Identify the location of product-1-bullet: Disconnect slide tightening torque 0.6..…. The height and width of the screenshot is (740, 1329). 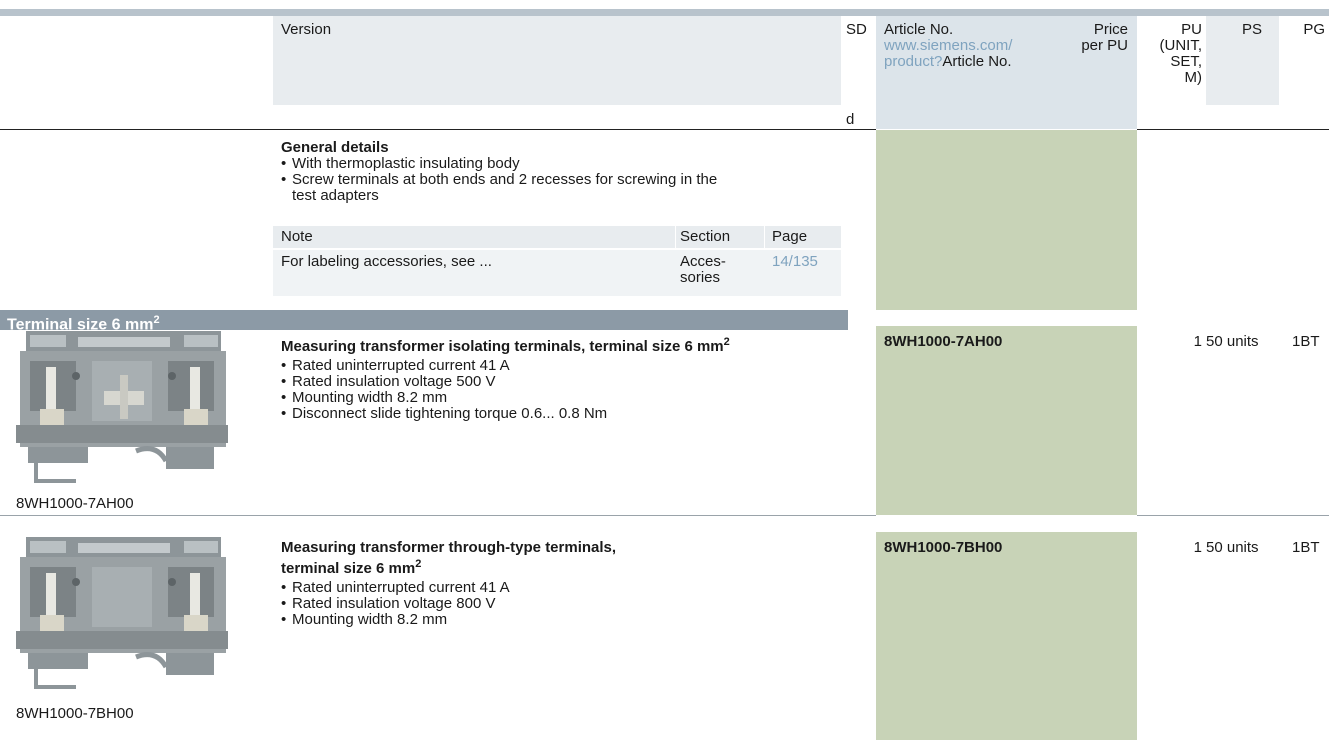
(444, 414).